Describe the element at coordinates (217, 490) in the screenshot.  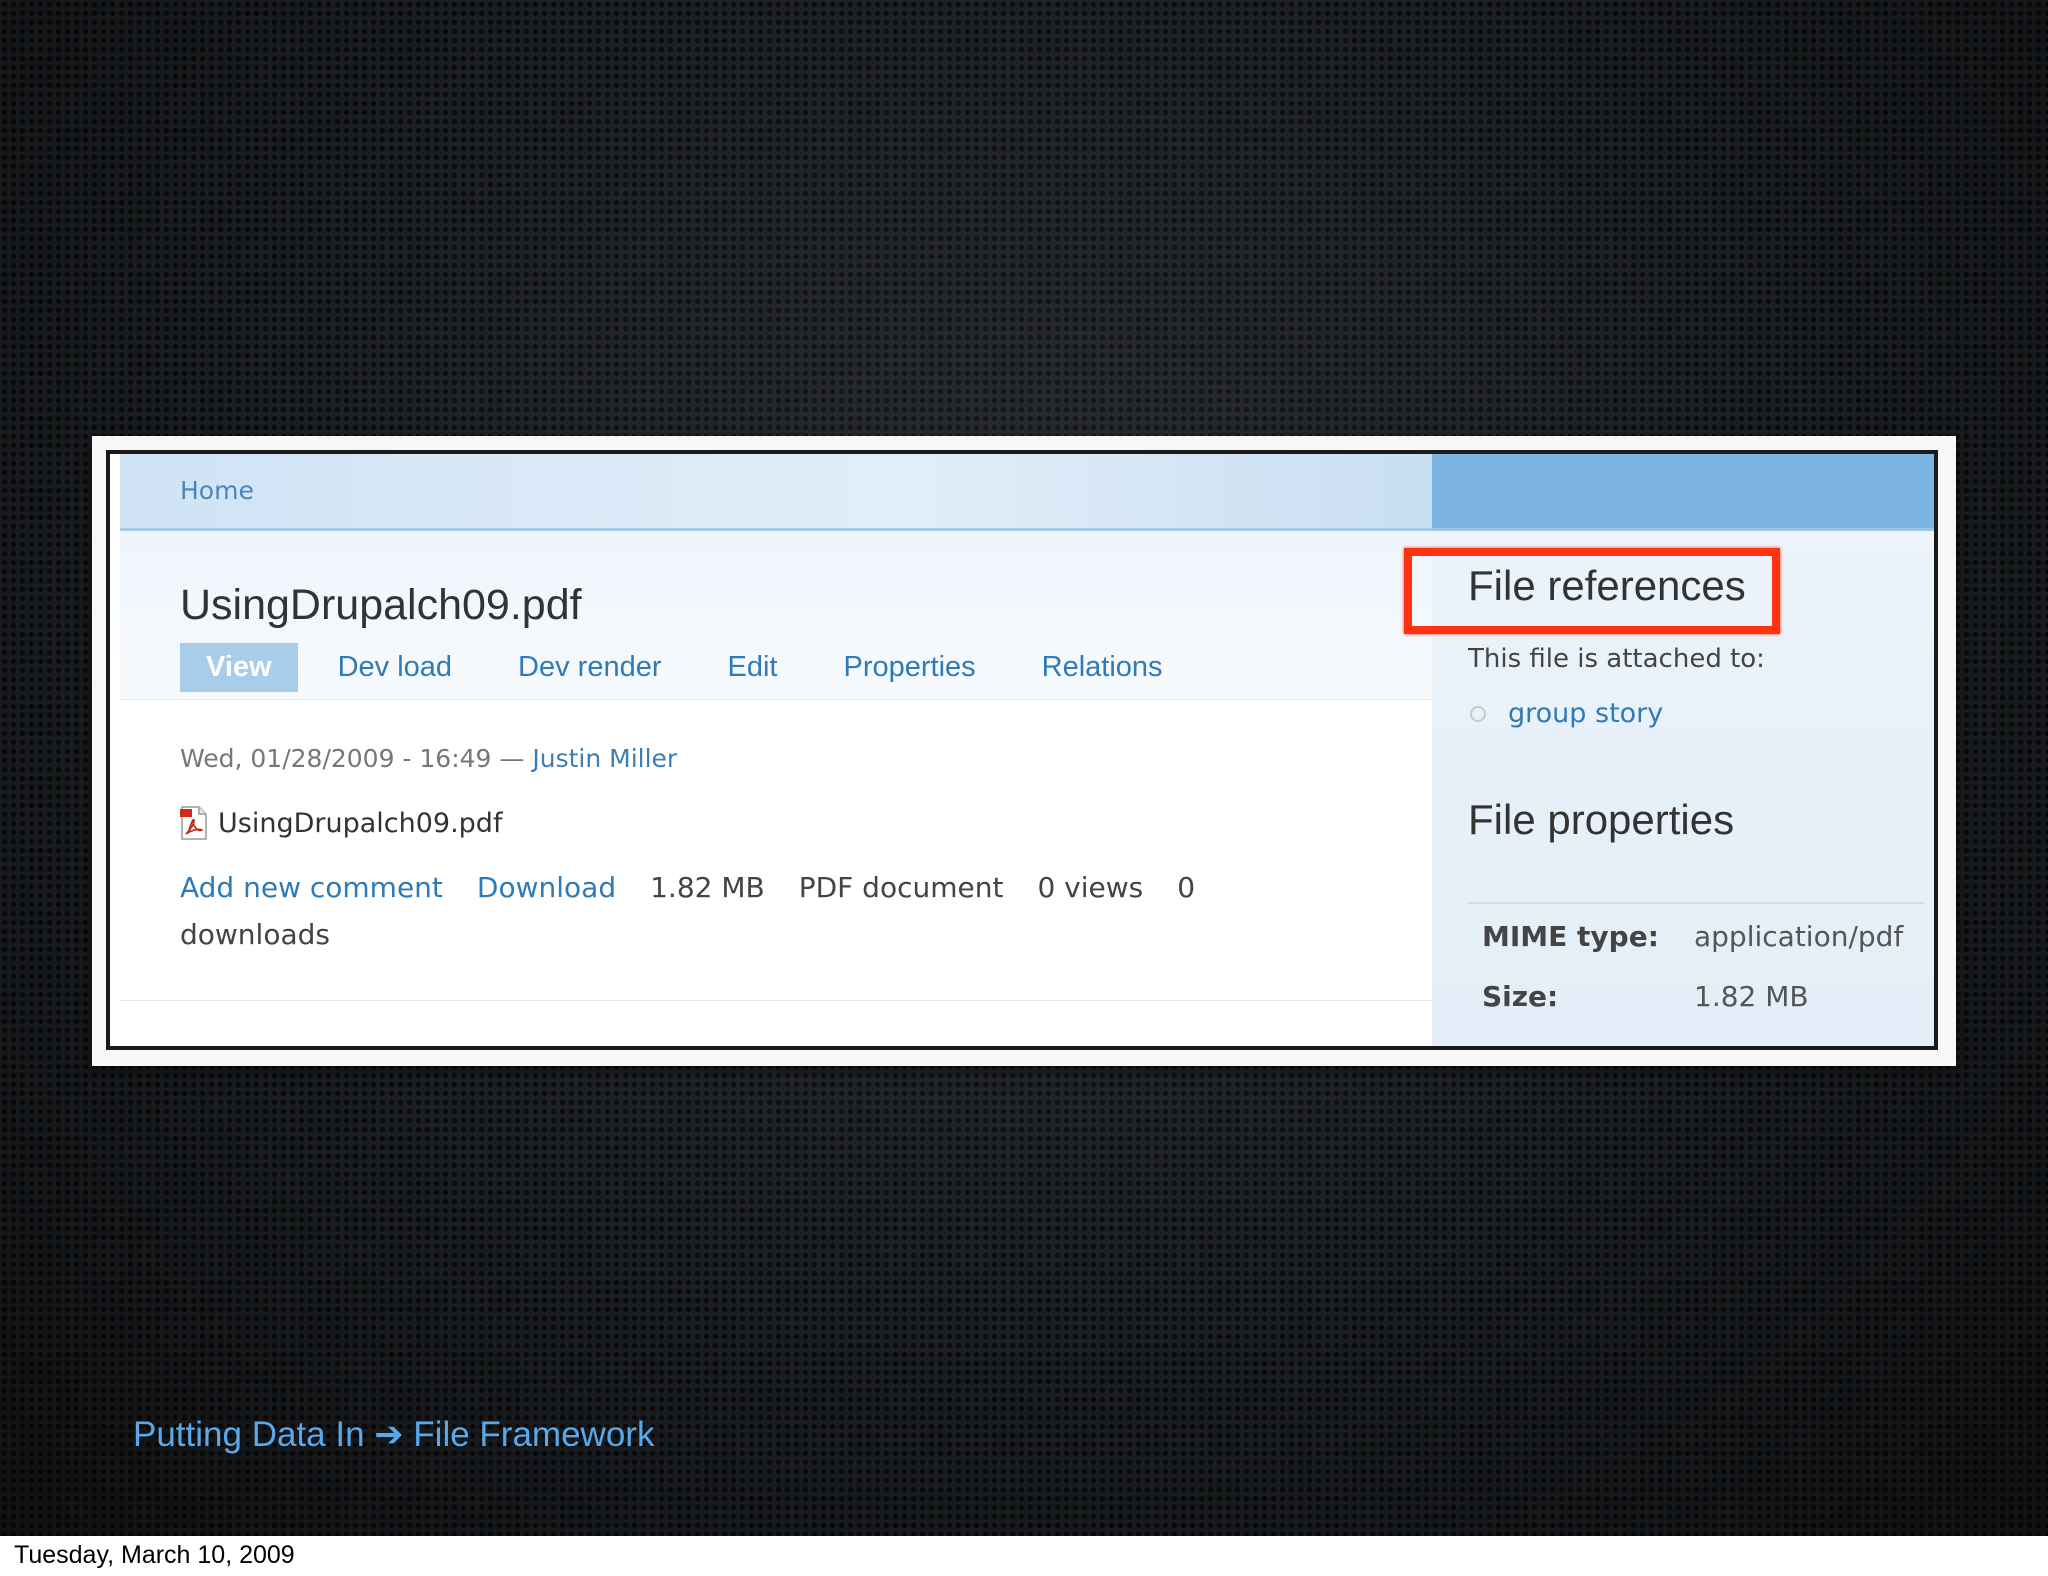
I see `breadcrumb-home-link: Home` at that location.